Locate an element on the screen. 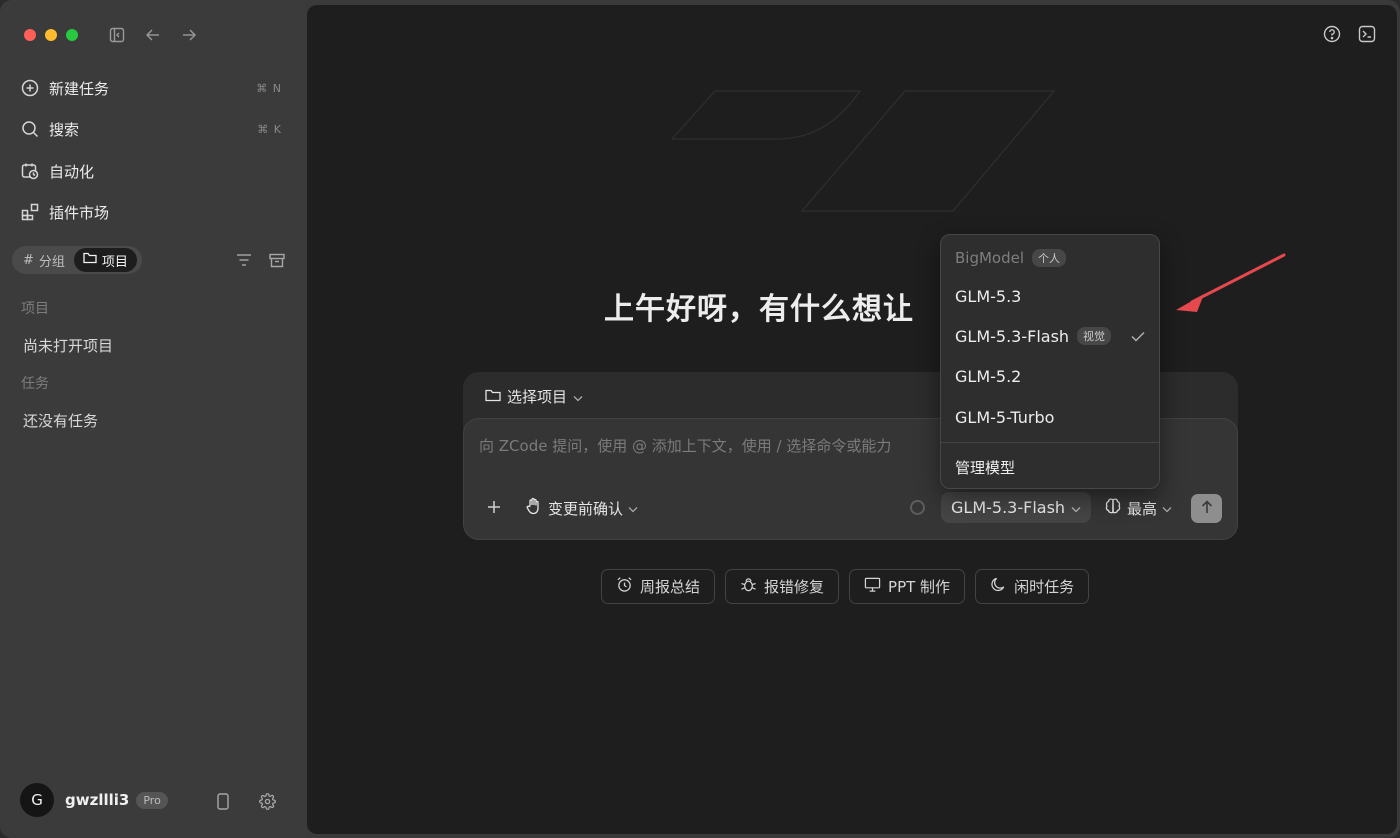 The width and height of the screenshot is (1400, 838). prompt-placeholder: 向 ZCode 提问，使用 @ 添加上下文，使用 / 选择命令或能力 is located at coordinates (685, 445).